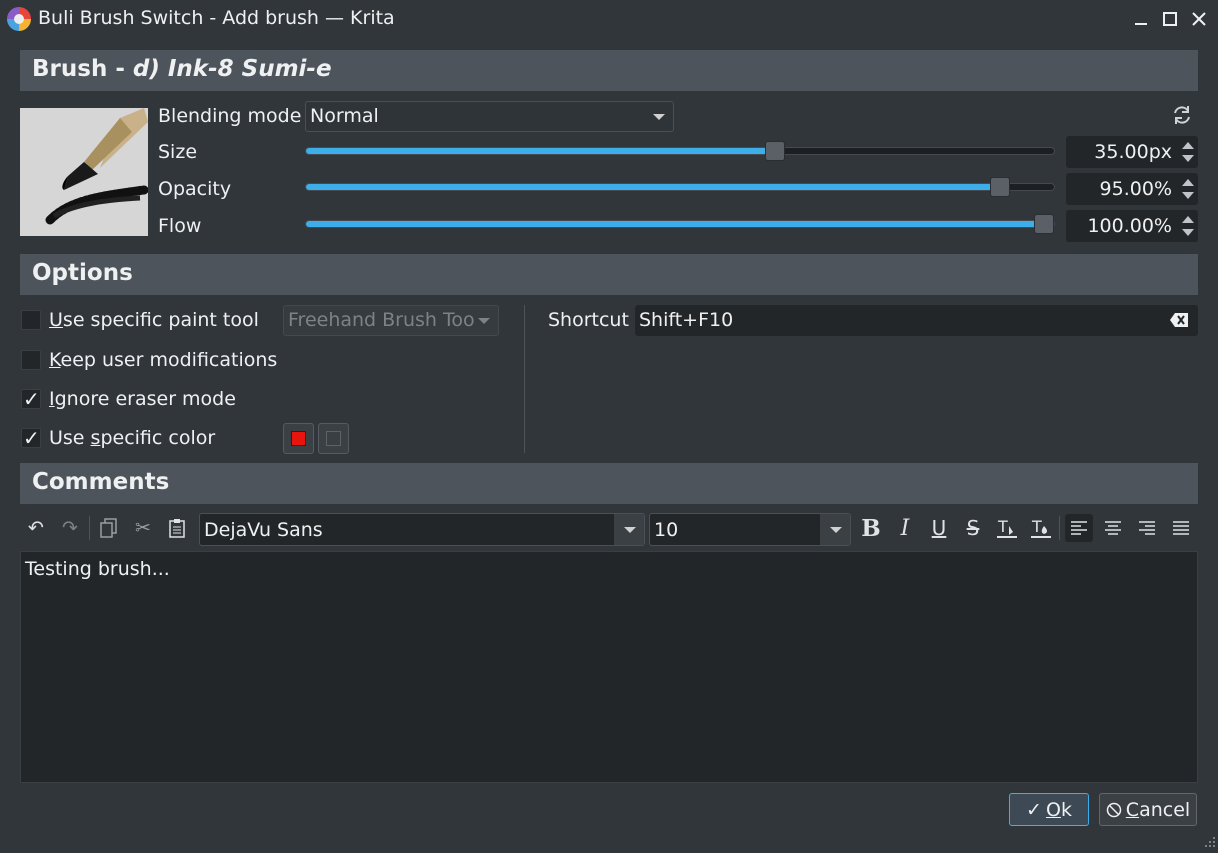  Describe the element at coordinates (489, 116) in the screenshot. I see `blending-mode-dropdown: Normal` at that location.